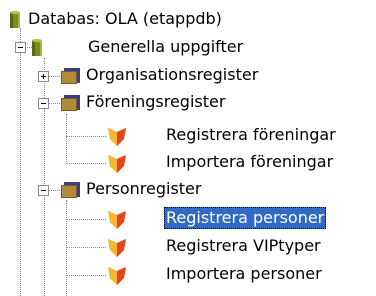 The image size is (376, 296). What do you see at coordinates (125, 18) in the screenshot?
I see `tree-node-label: Databas: OLA (etappdb)` at bounding box center [125, 18].